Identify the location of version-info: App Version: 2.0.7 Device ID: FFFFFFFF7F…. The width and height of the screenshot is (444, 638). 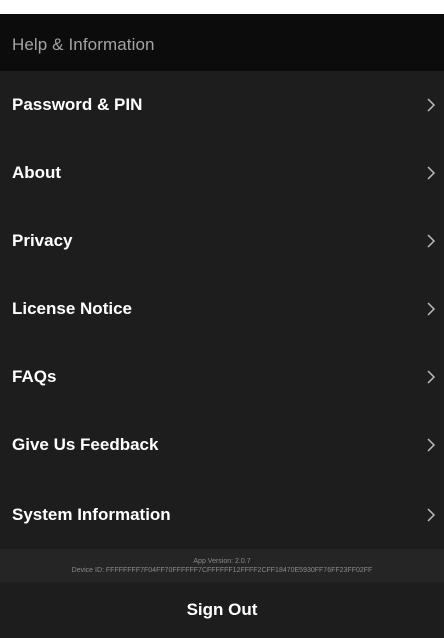
(222, 565).